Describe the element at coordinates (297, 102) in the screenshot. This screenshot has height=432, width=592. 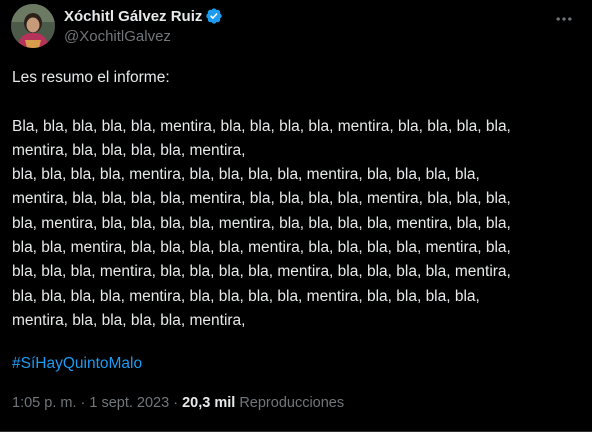
I see `tweet-line` at that location.